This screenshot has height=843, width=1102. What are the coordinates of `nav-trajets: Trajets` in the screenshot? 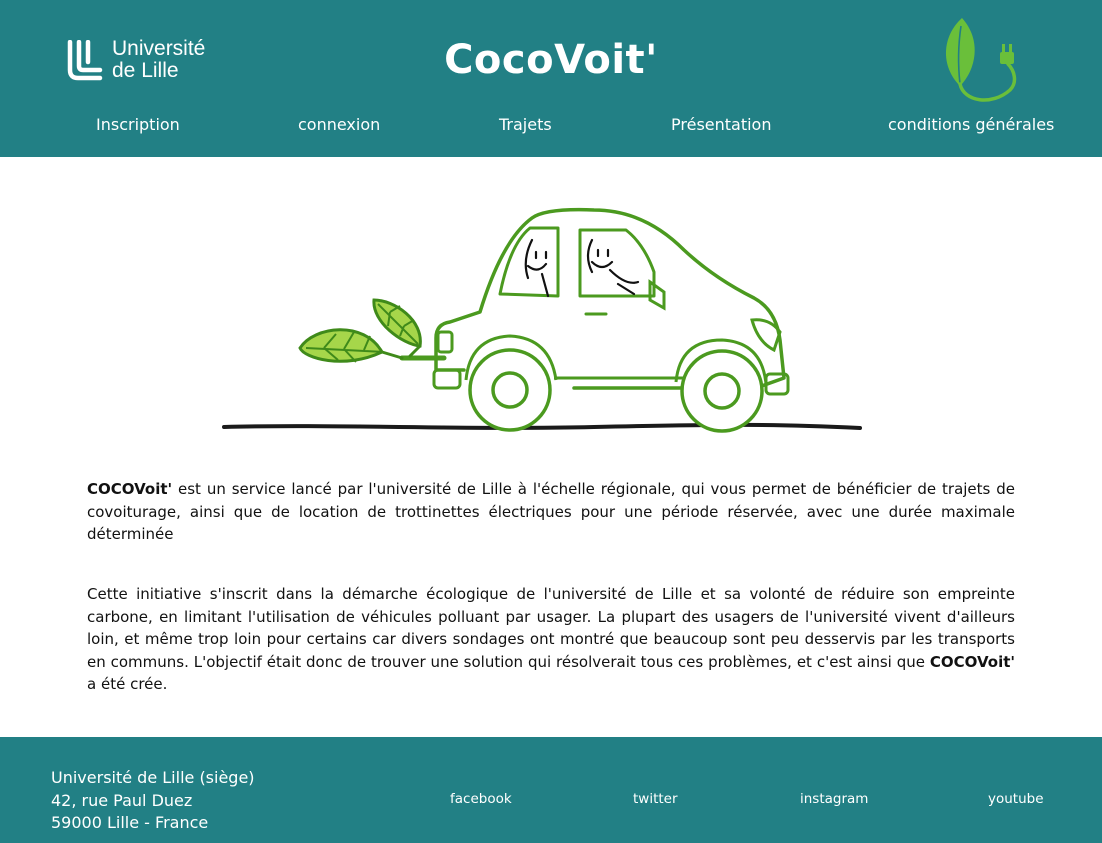 It's located at (525, 125).